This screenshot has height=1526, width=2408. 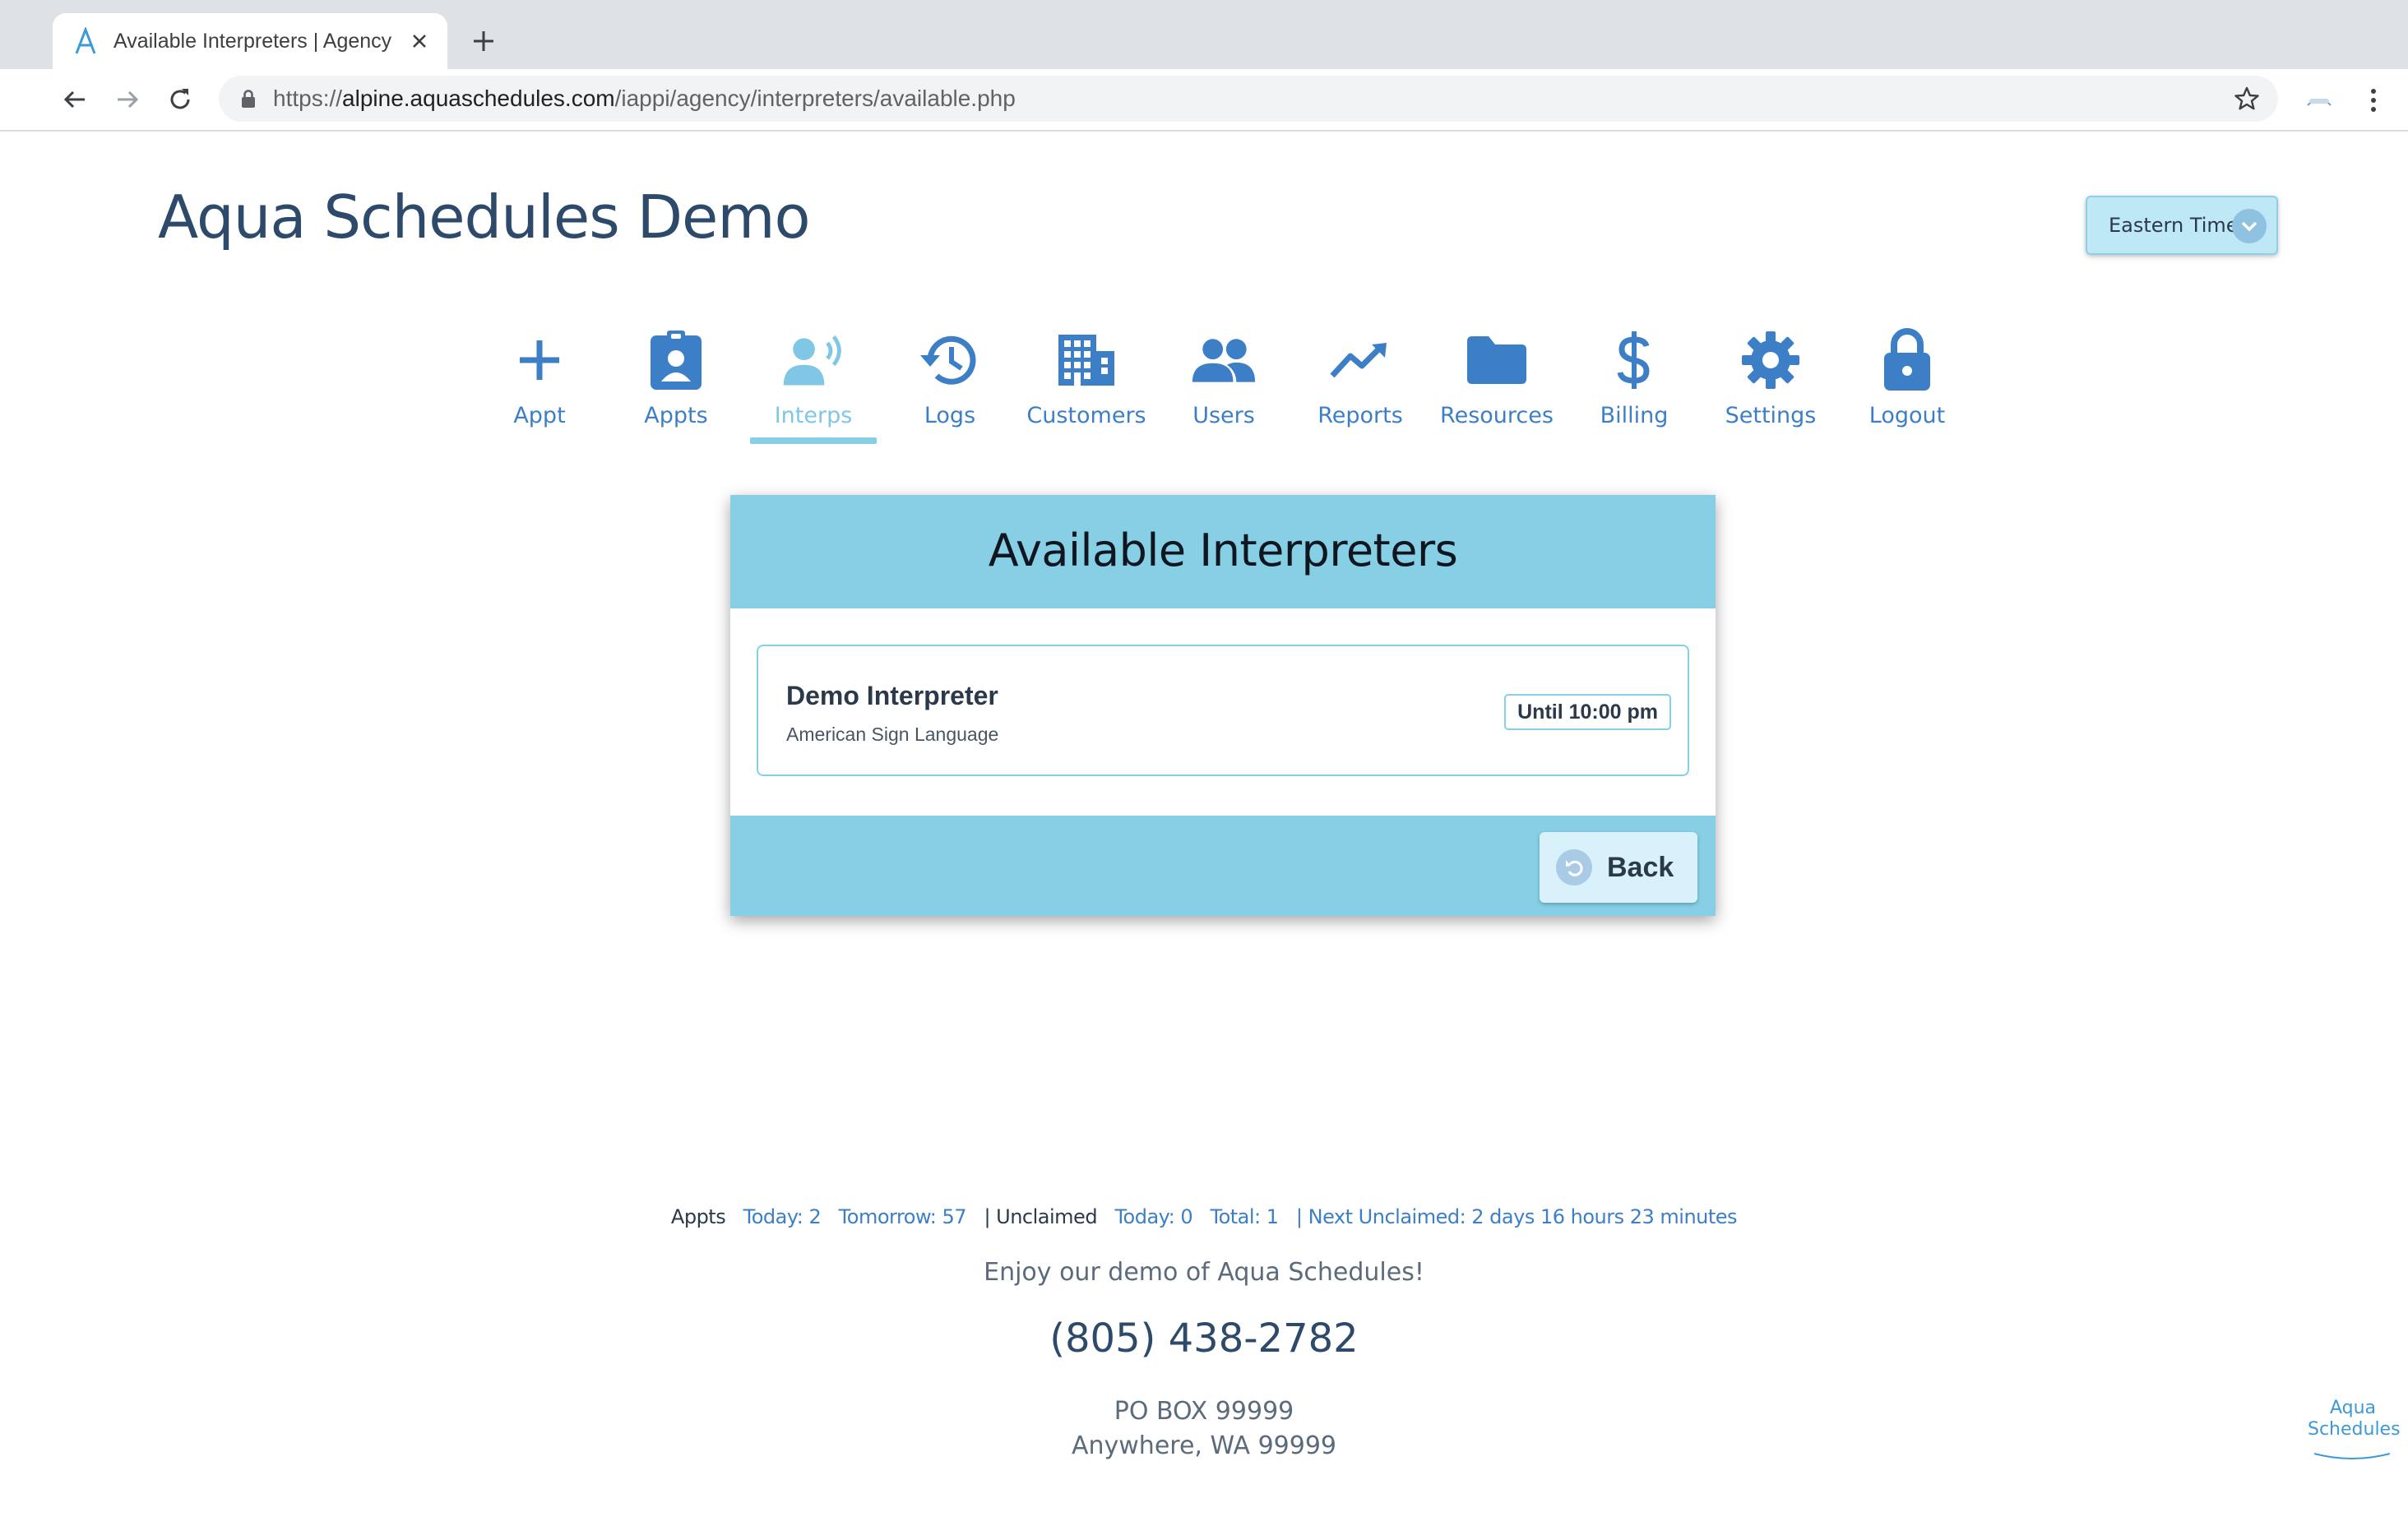 I want to click on forward-arrow-icon, so click(x=127, y=99).